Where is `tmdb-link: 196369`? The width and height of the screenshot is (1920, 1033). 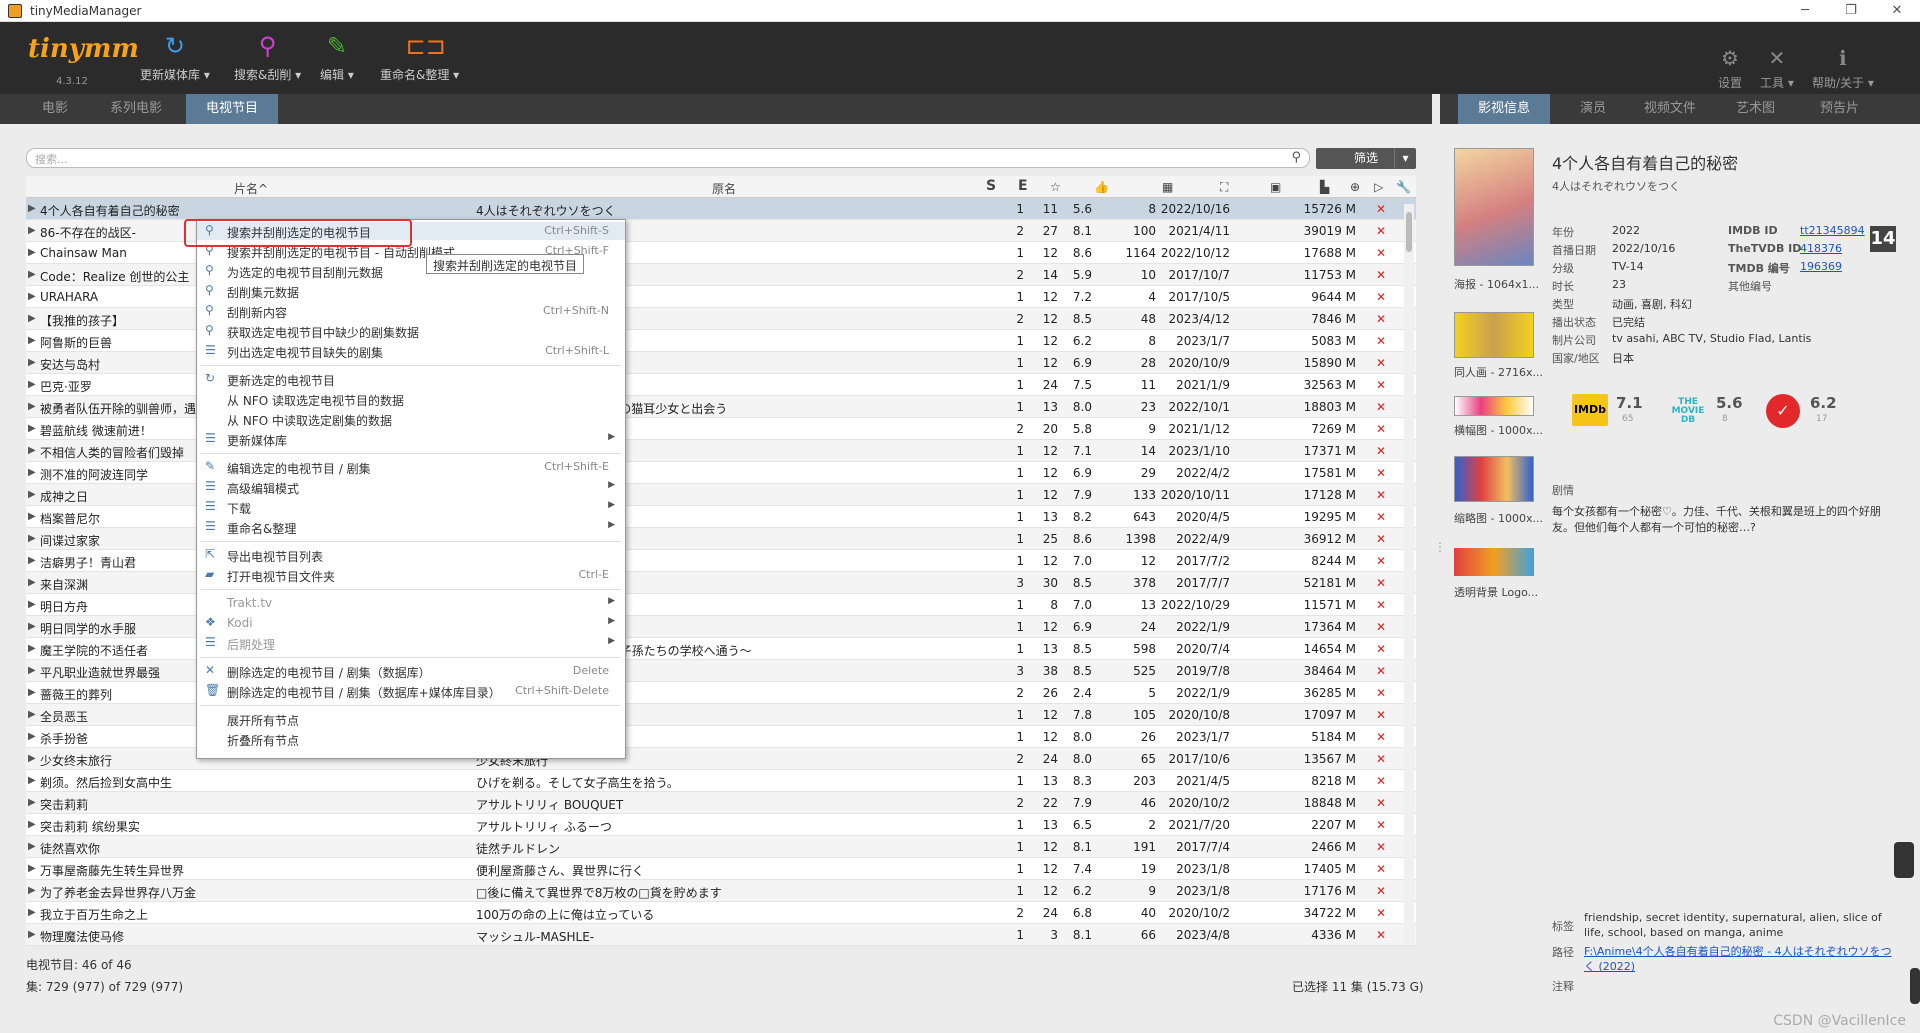
tmdb-link: 196369 is located at coordinates (1821, 266).